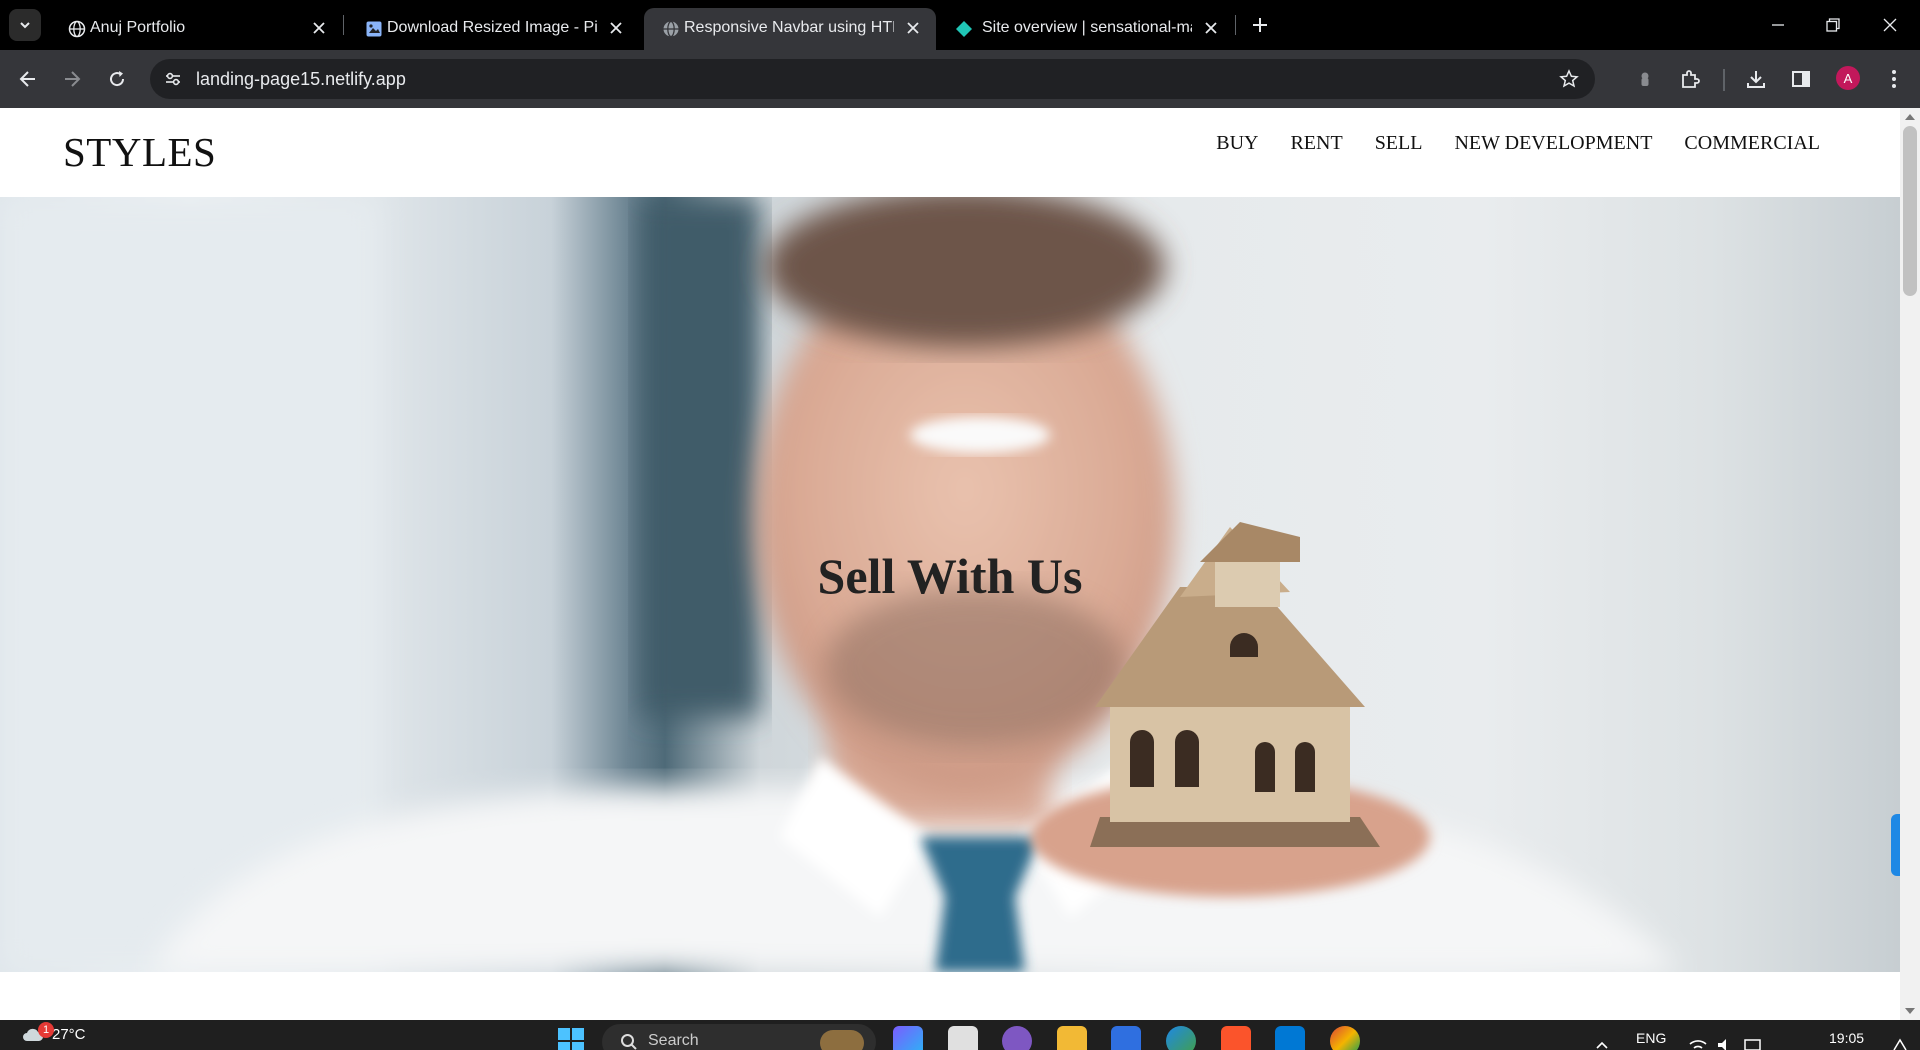 This screenshot has width=1920, height=1050. What do you see at coordinates (1848, 78) in the screenshot?
I see `profile-avatar: A` at bounding box center [1848, 78].